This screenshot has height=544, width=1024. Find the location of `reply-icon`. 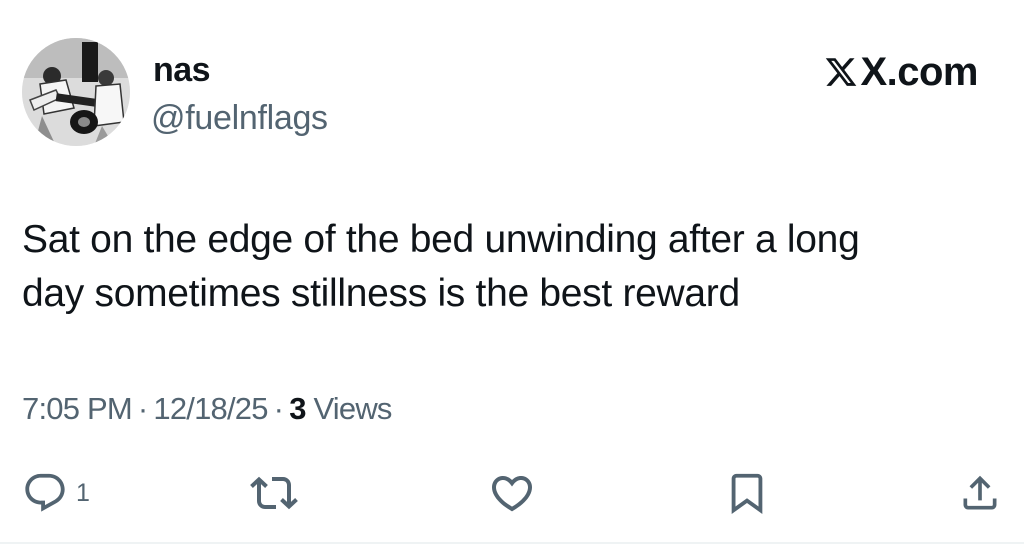

reply-icon is located at coordinates (45, 492).